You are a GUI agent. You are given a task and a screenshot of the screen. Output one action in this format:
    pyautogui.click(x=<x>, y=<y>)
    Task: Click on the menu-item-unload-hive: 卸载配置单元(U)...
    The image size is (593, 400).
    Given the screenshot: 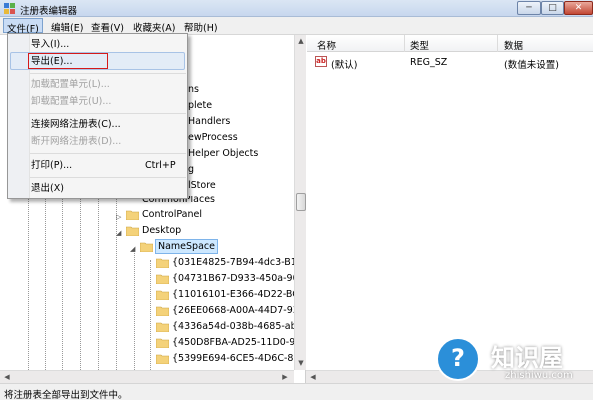 What is the action you would take?
    pyautogui.click(x=71, y=101)
    